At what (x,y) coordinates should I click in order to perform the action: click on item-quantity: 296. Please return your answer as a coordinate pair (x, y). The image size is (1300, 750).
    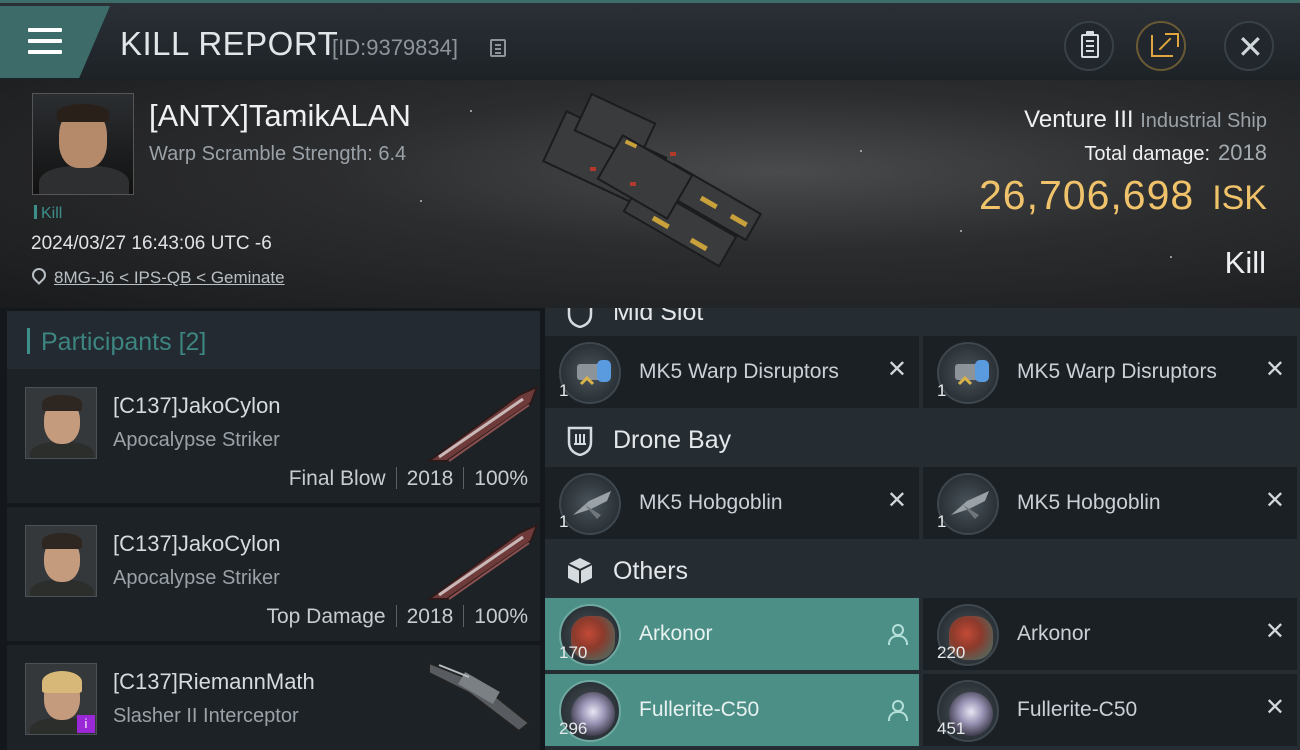
    Looking at the image, I should click on (573, 728).